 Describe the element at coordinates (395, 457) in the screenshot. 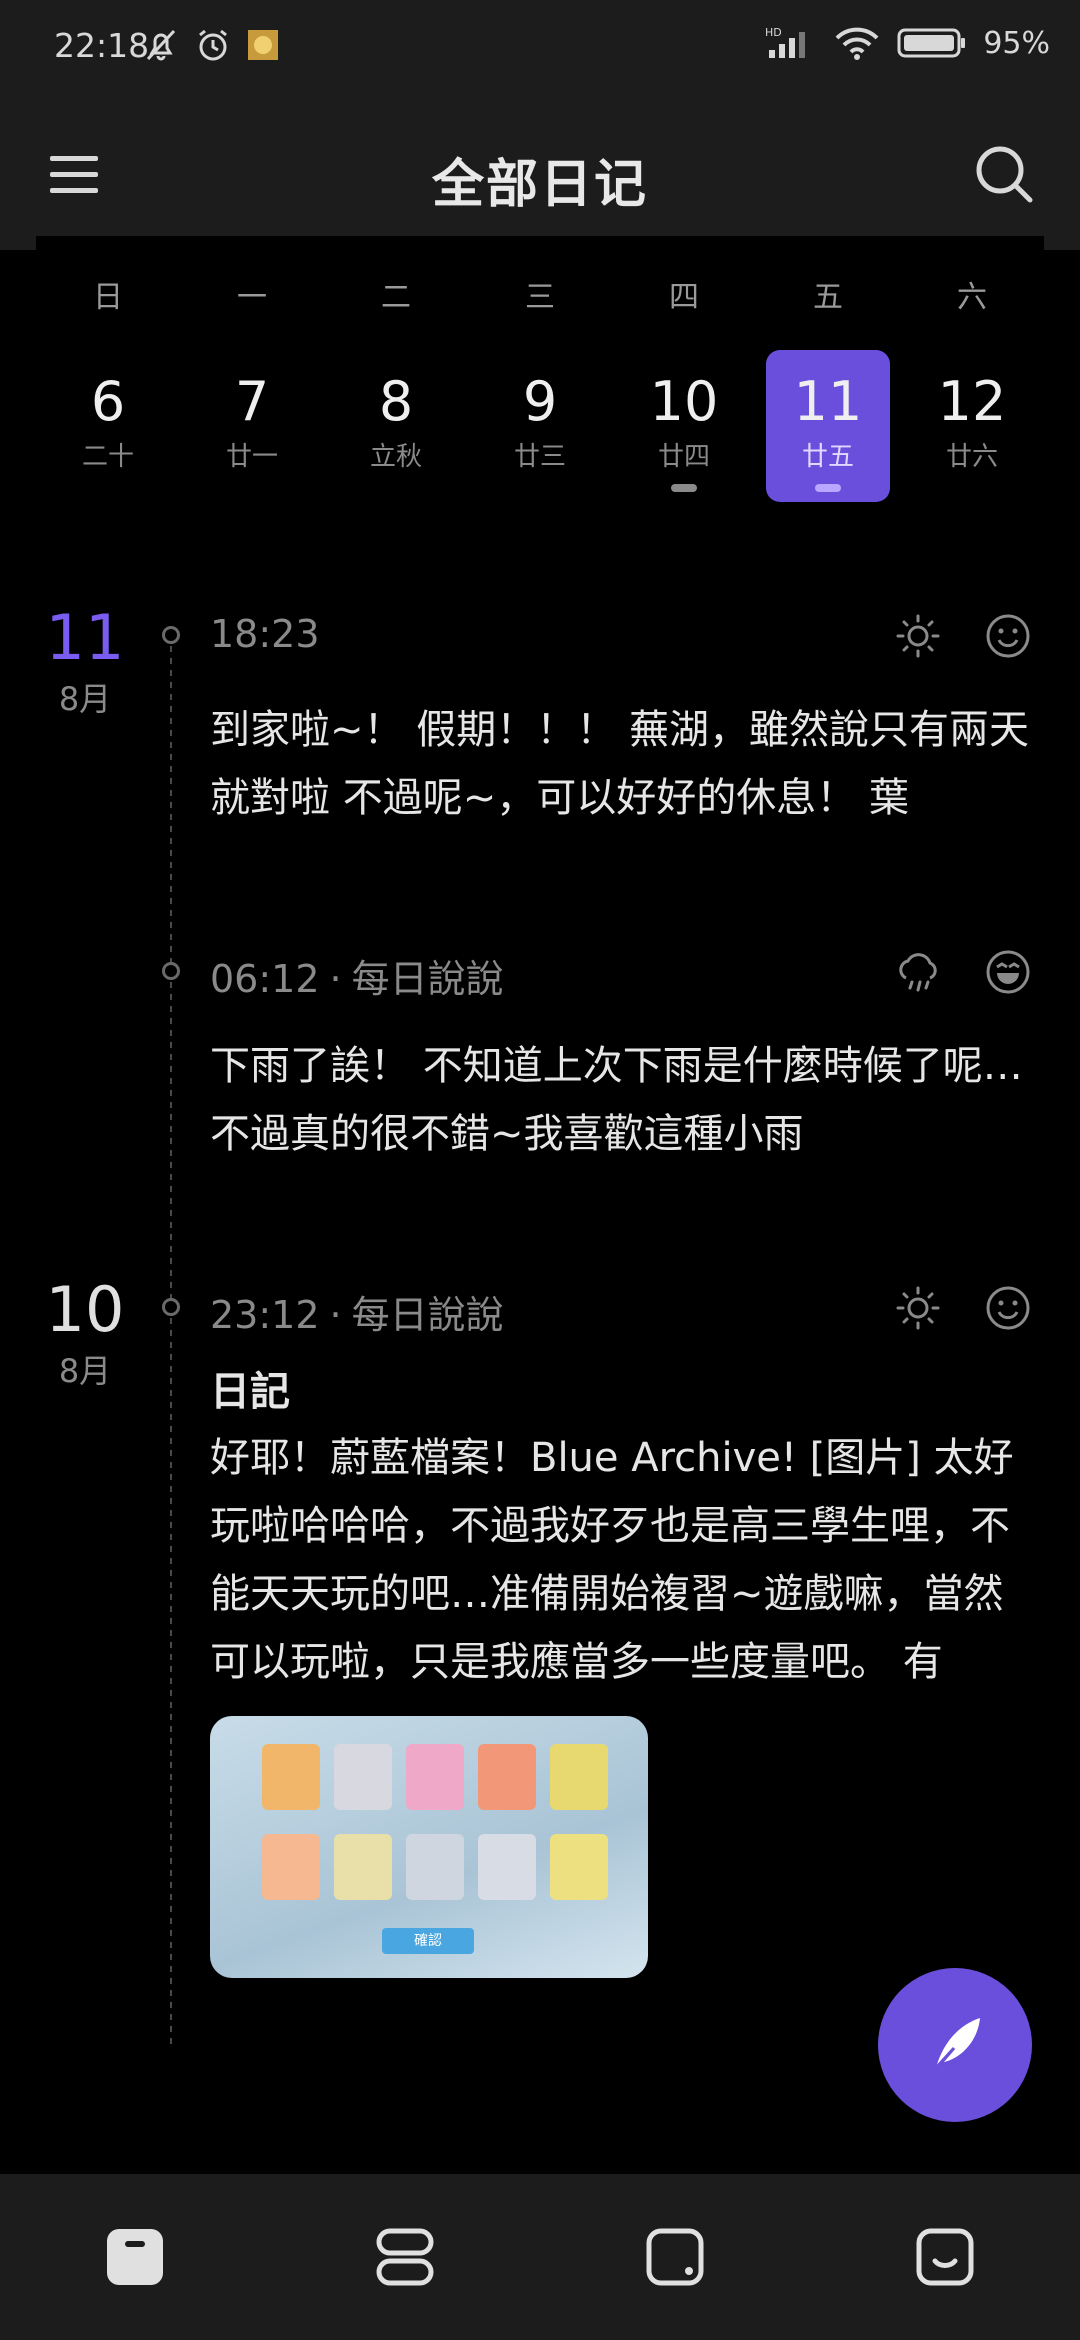

I see `lunar-date: 立秋` at that location.